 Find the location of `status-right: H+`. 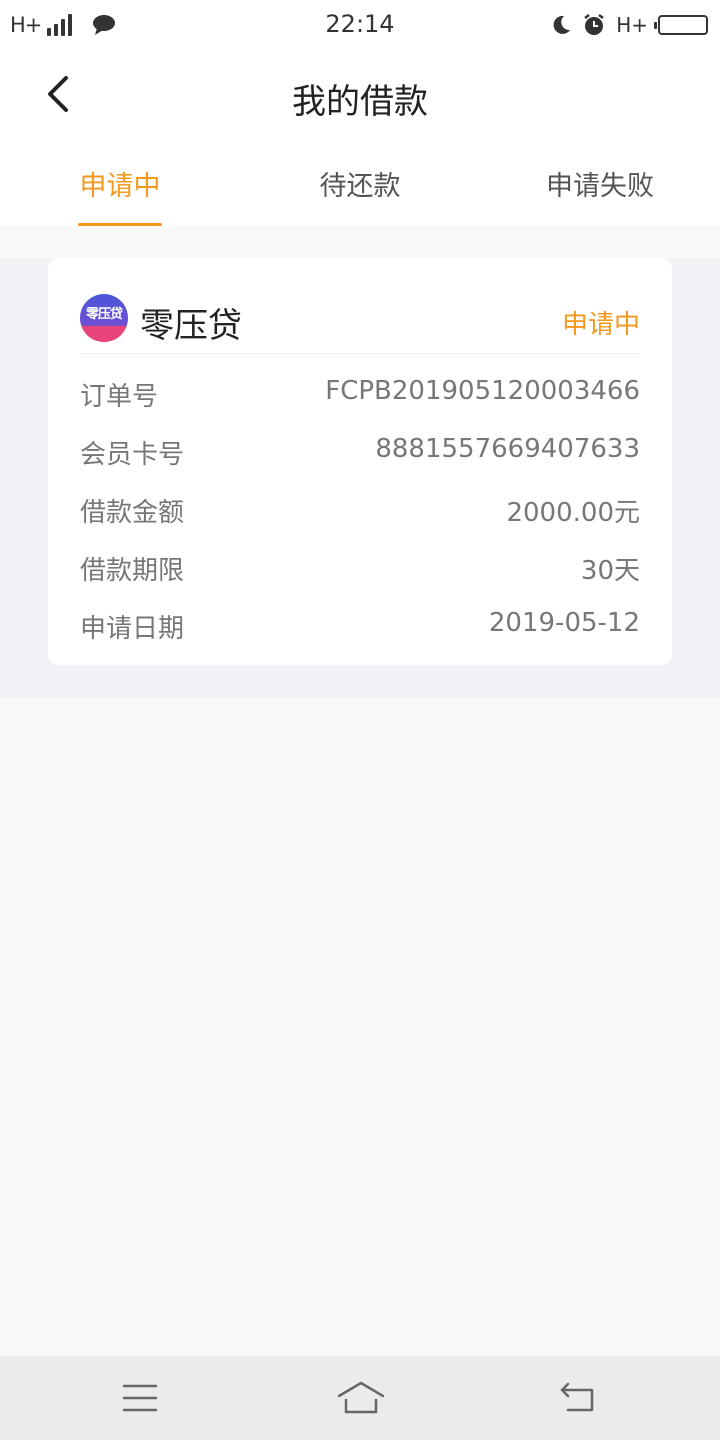

status-right: H+ is located at coordinates (629, 25).